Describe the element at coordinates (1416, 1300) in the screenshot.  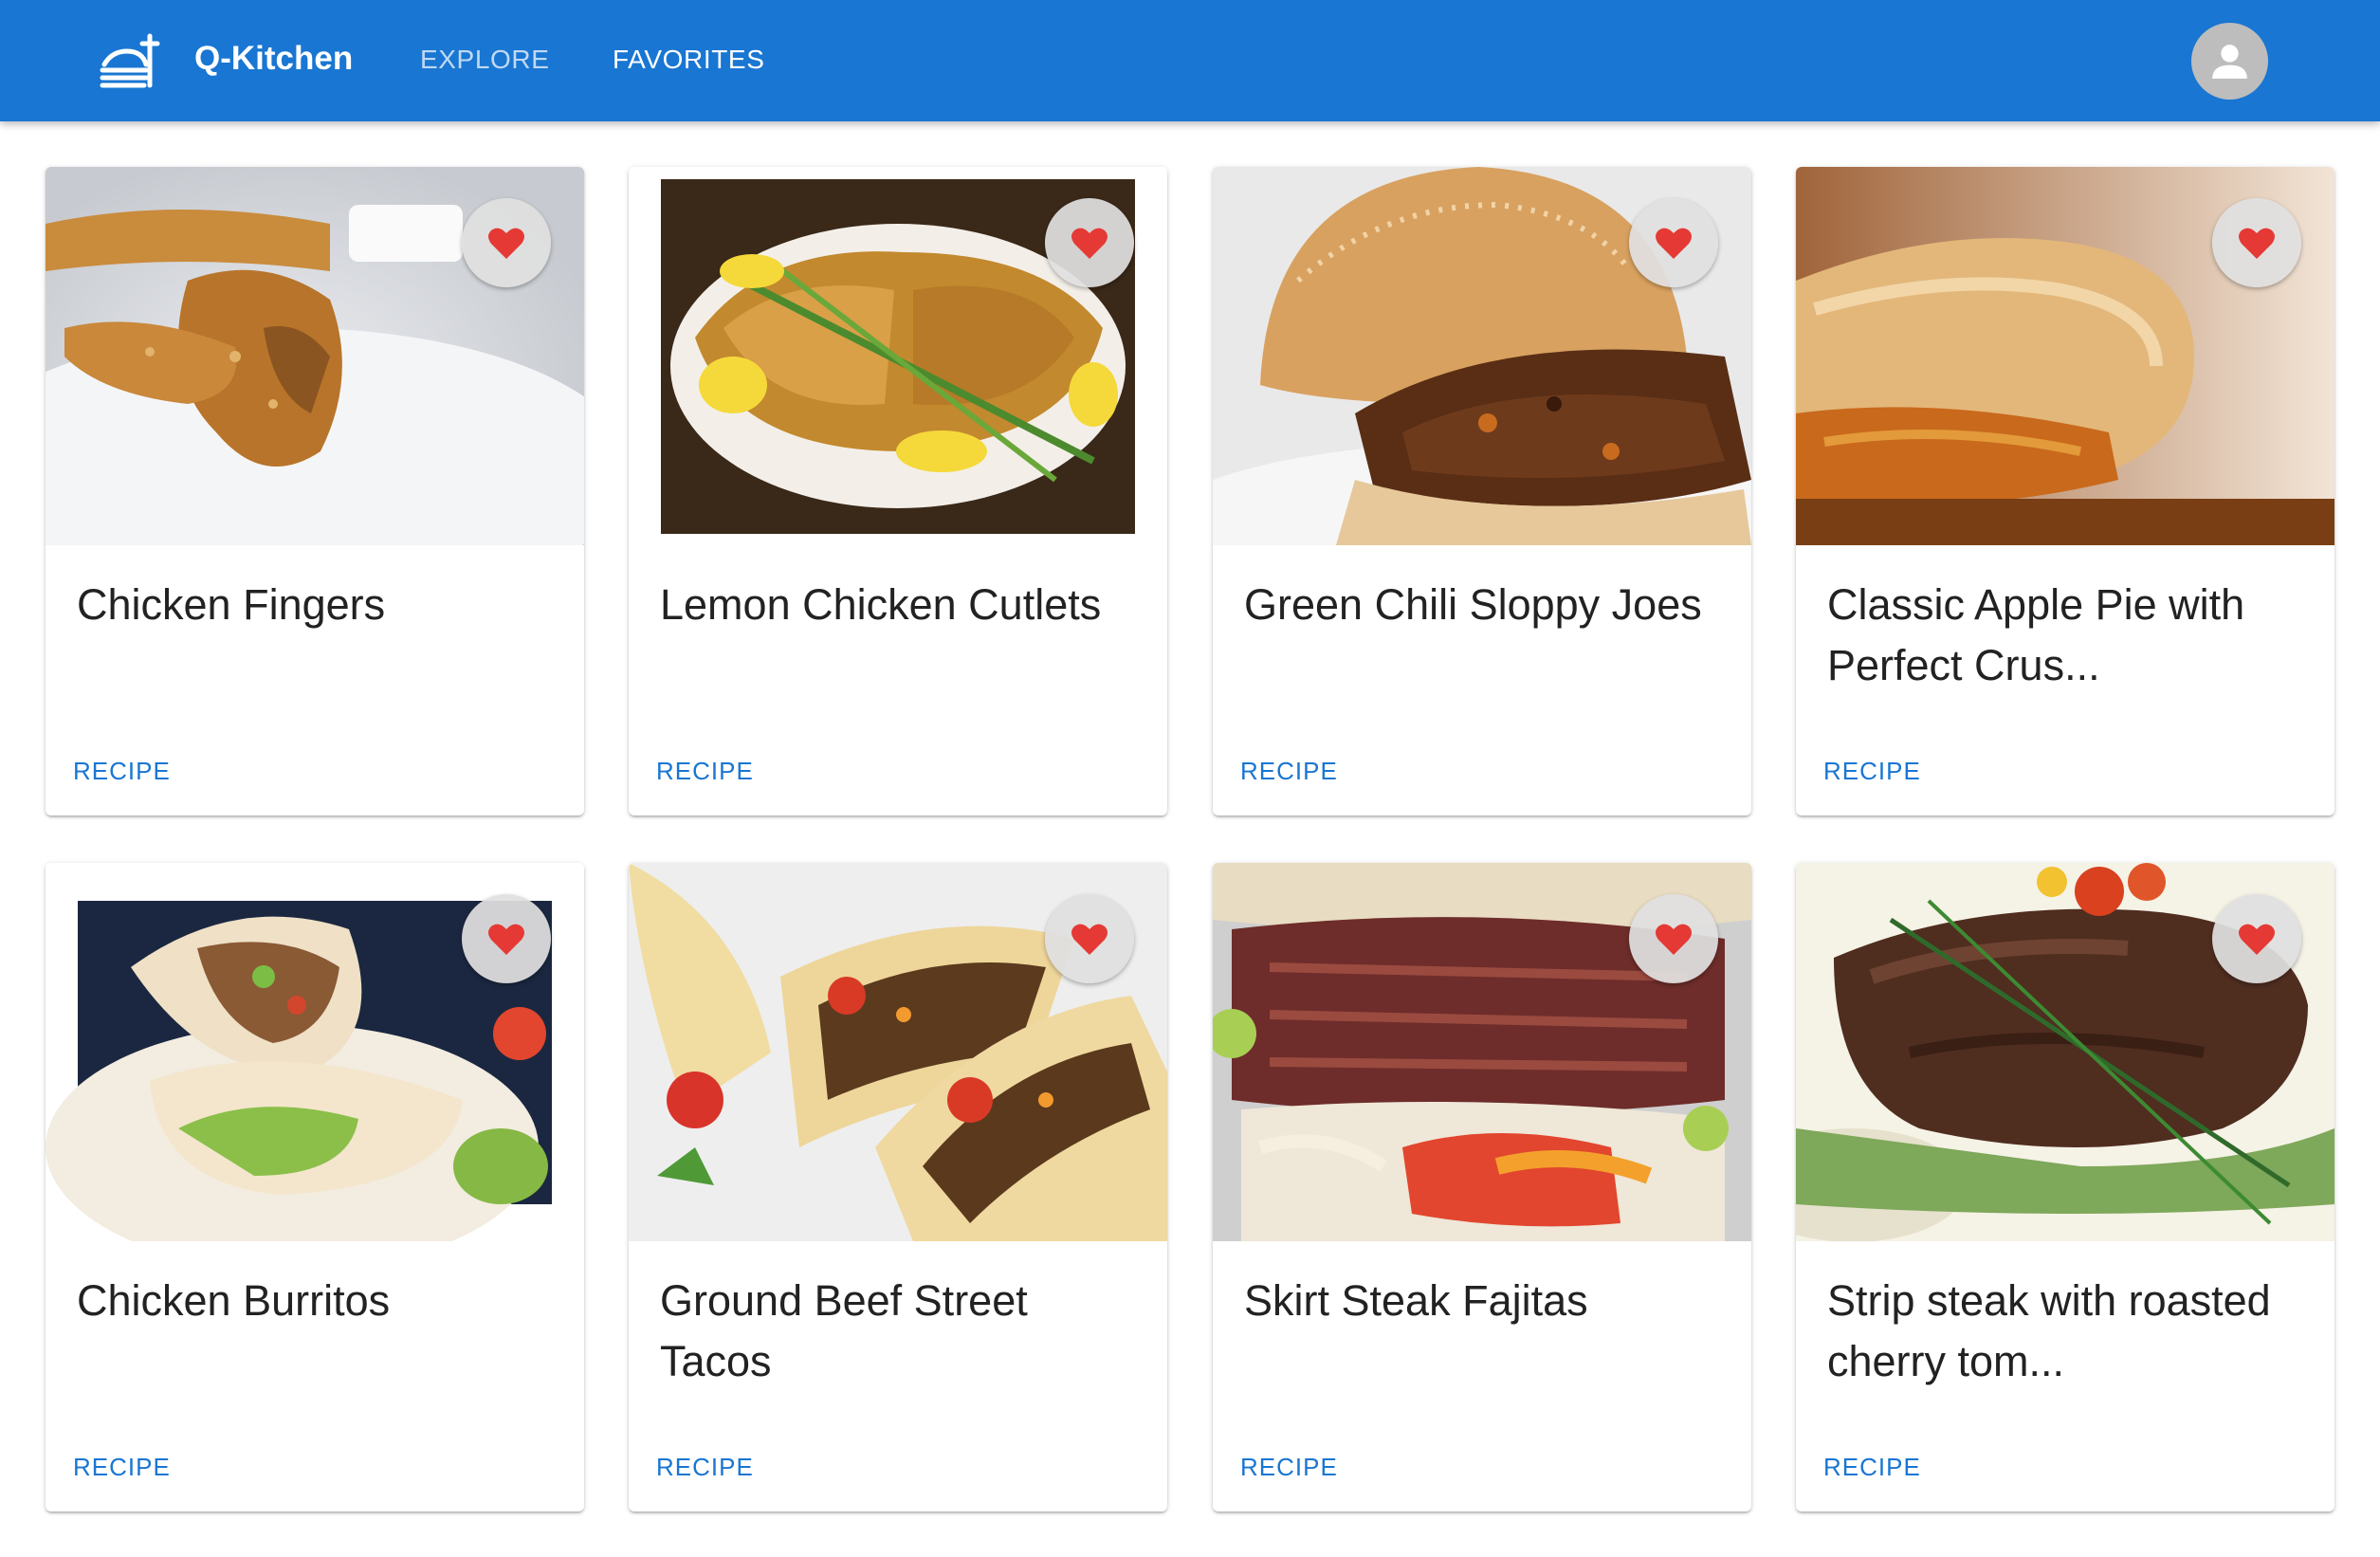
I see `recipe-title: Skirt Steak Fajitas` at that location.